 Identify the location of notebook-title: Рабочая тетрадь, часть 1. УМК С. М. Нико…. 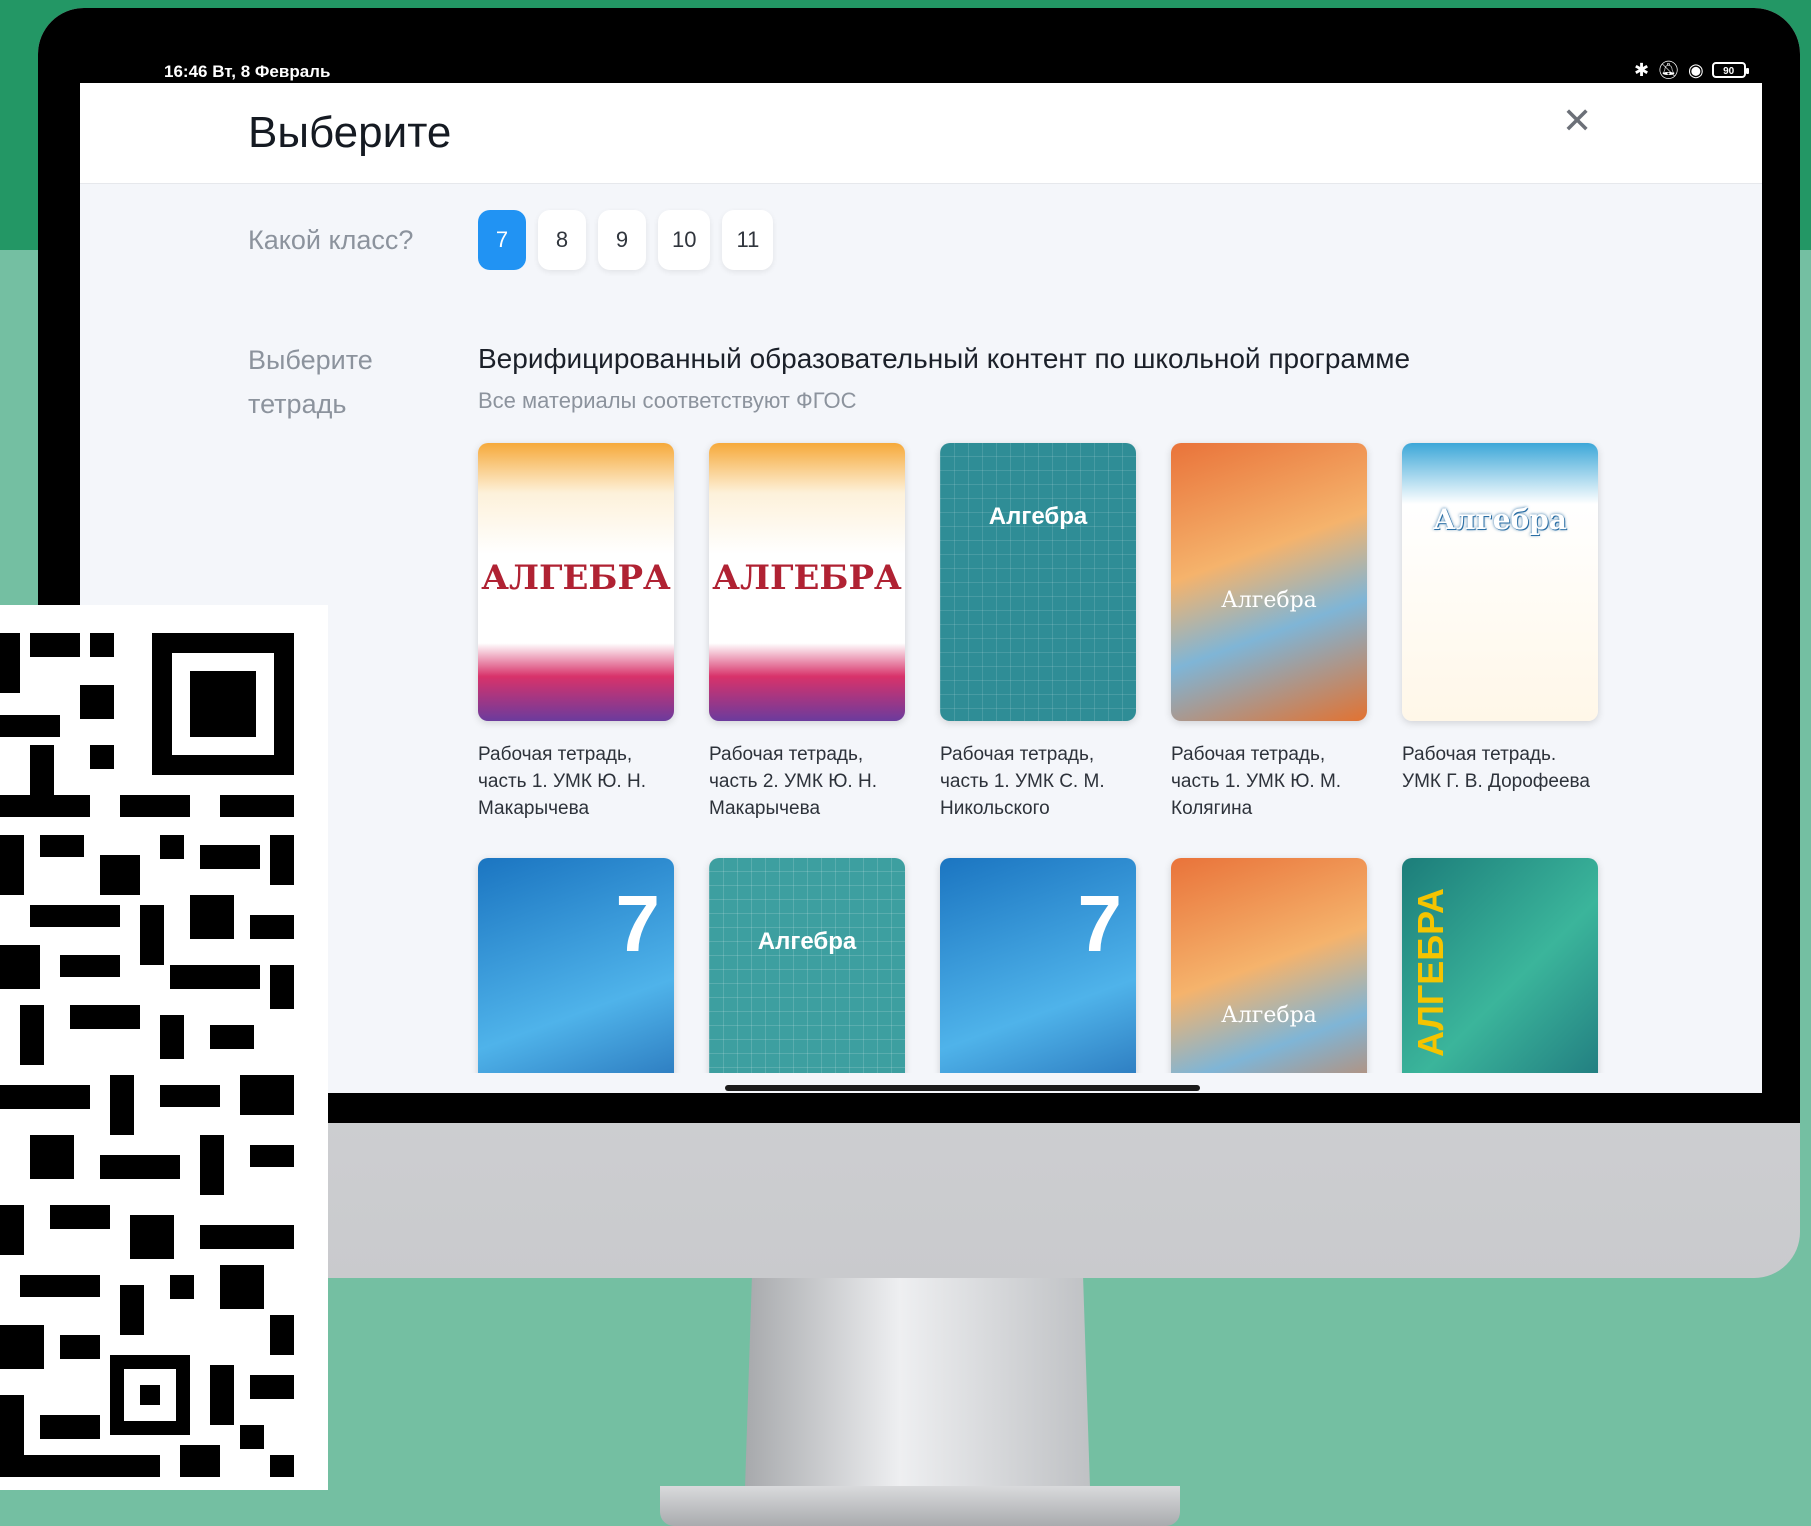
(1022, 781).